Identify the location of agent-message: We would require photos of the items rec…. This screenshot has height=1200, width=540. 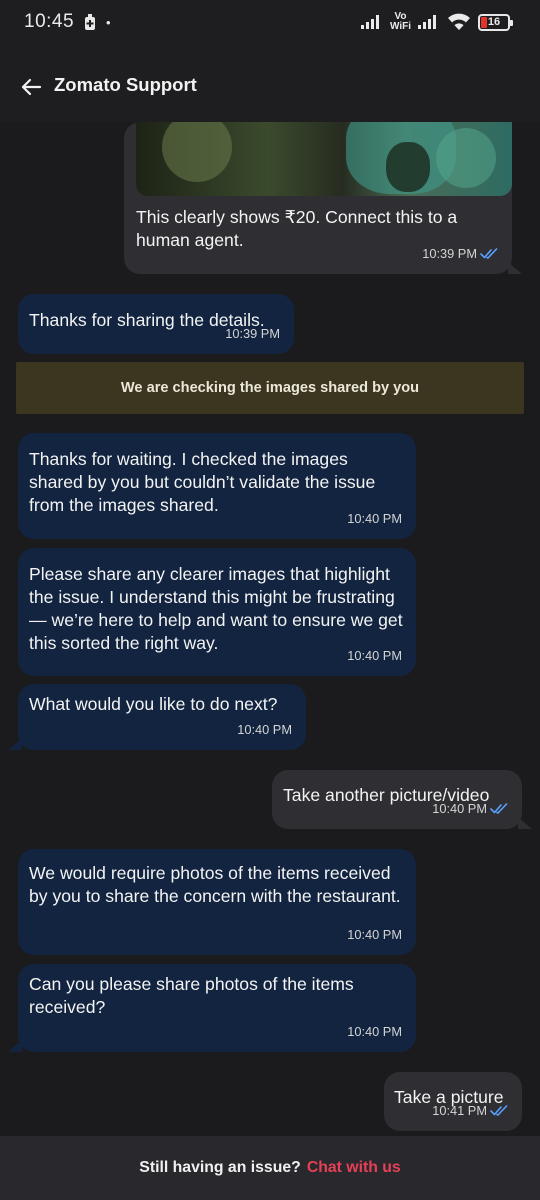
(217, 902).